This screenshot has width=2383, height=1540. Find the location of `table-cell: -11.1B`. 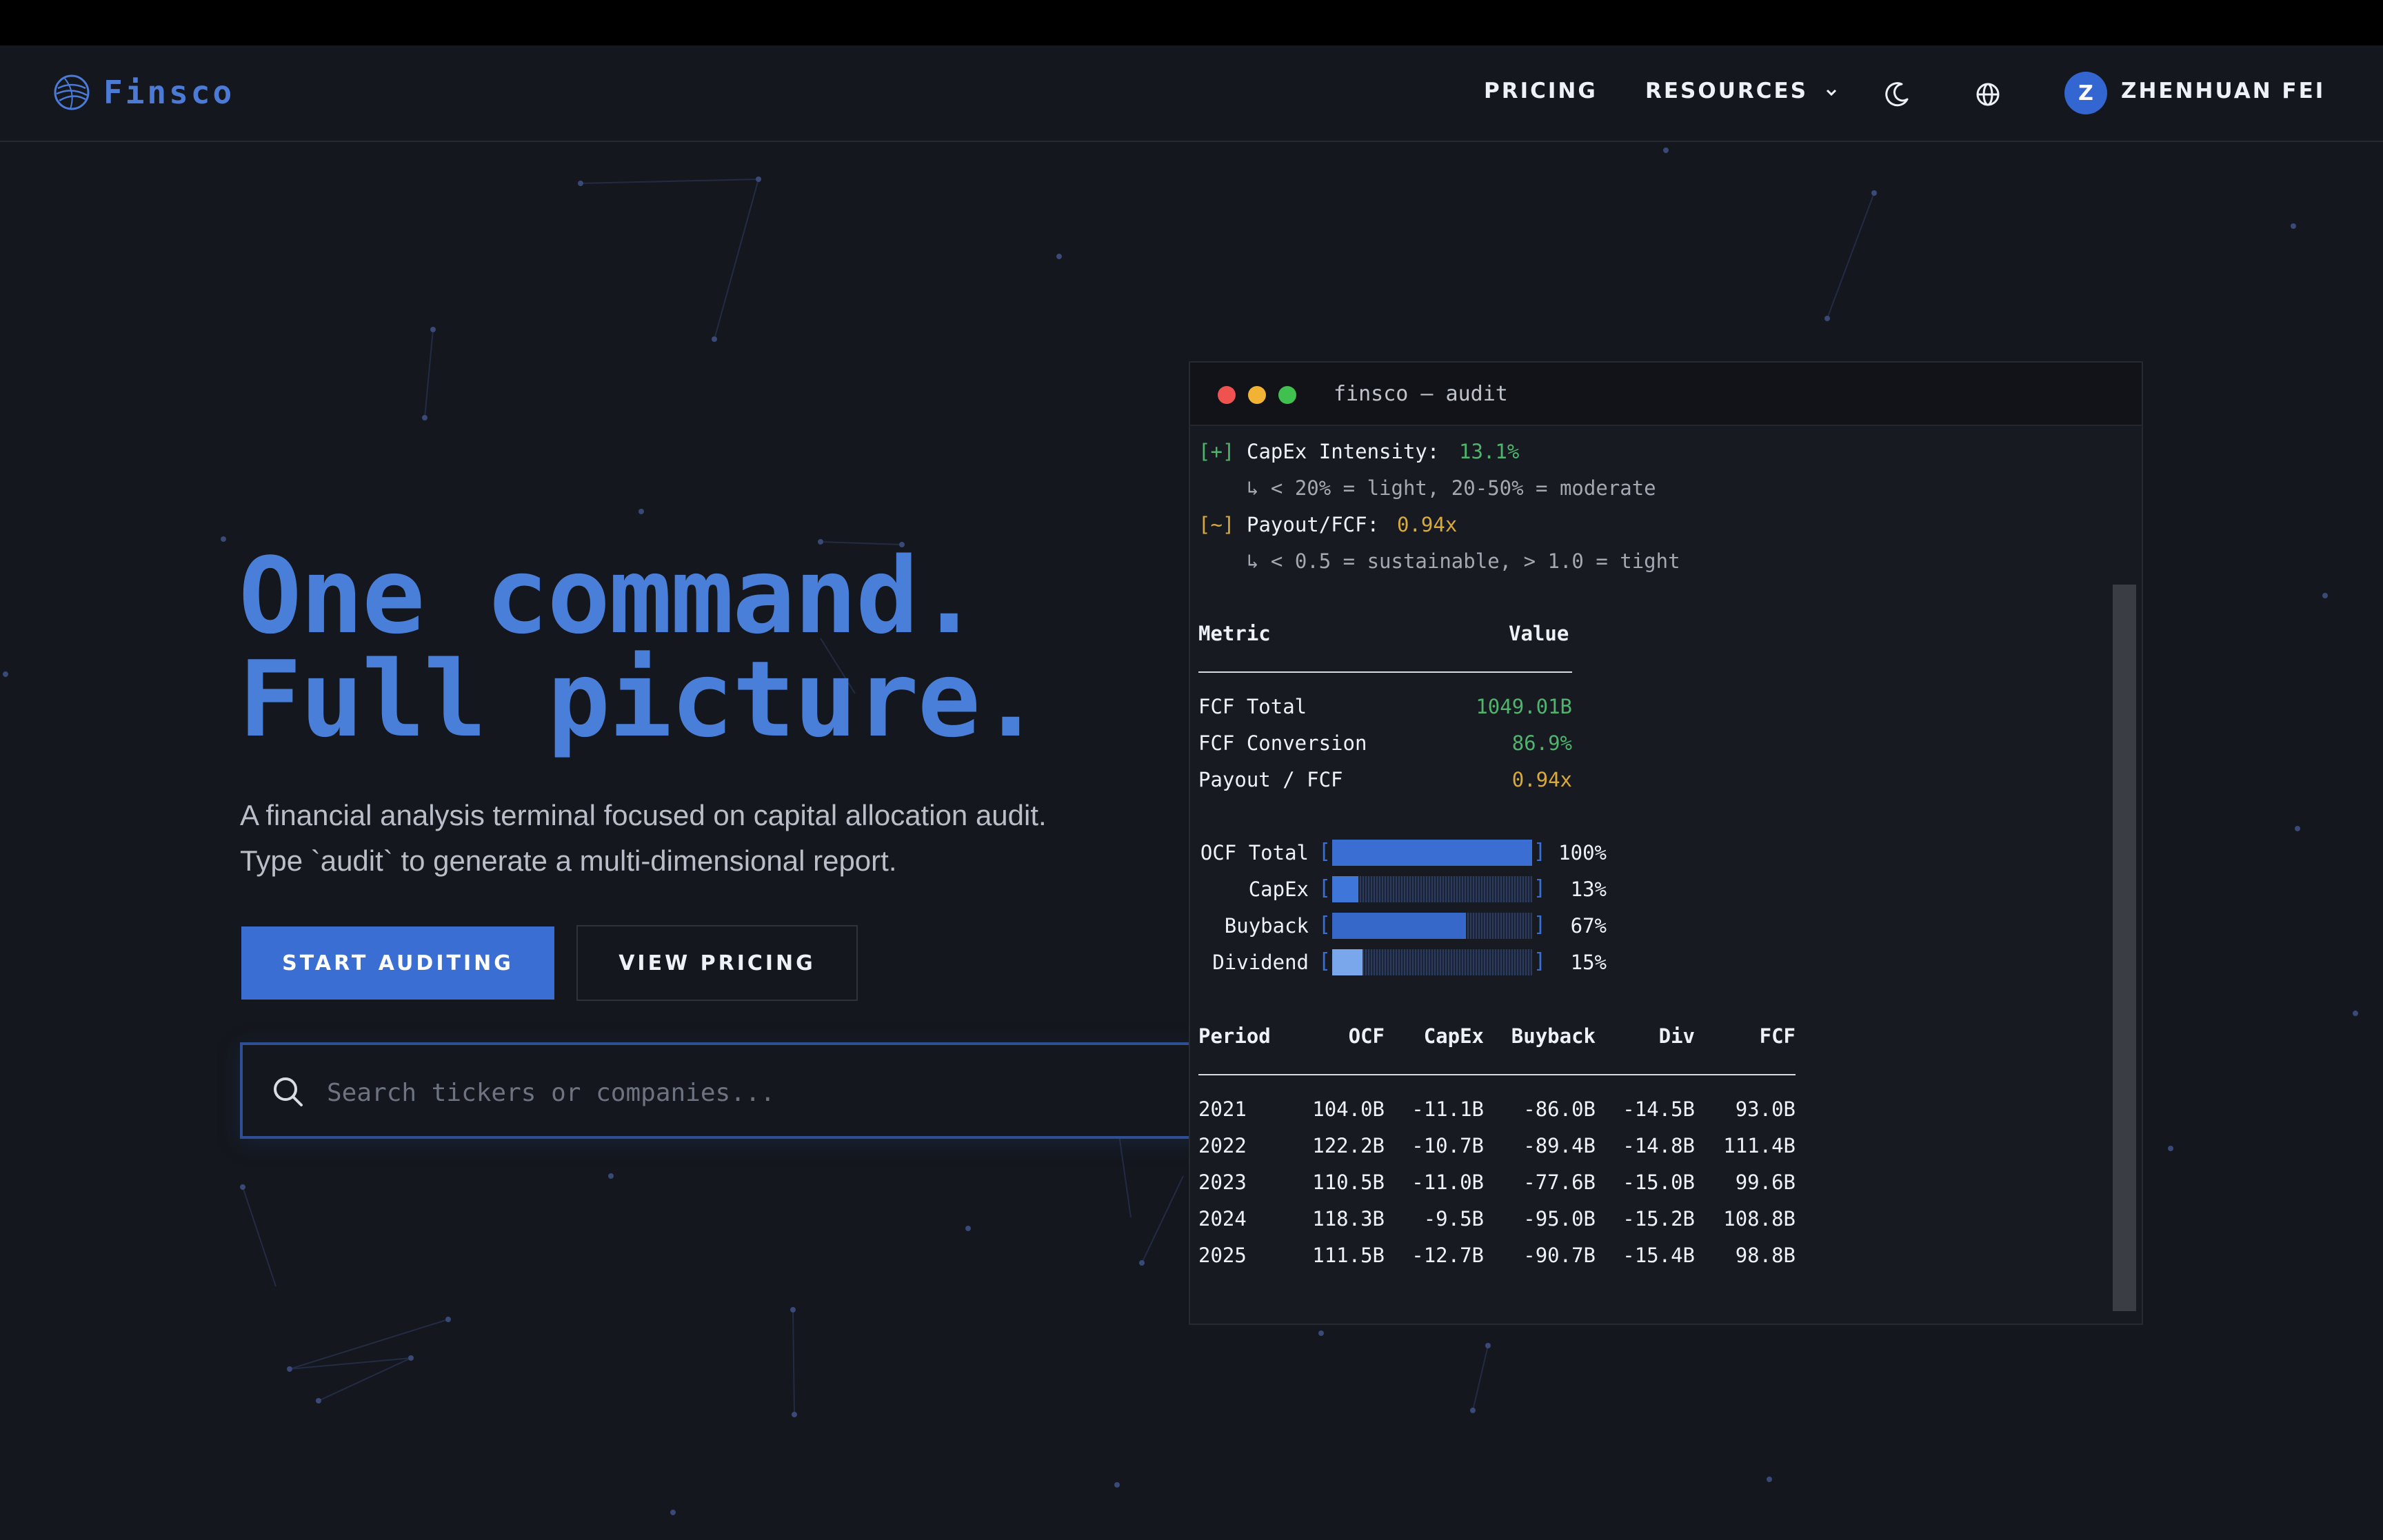

table-cell: -11.1B is located at coordinates (1447, 1109).